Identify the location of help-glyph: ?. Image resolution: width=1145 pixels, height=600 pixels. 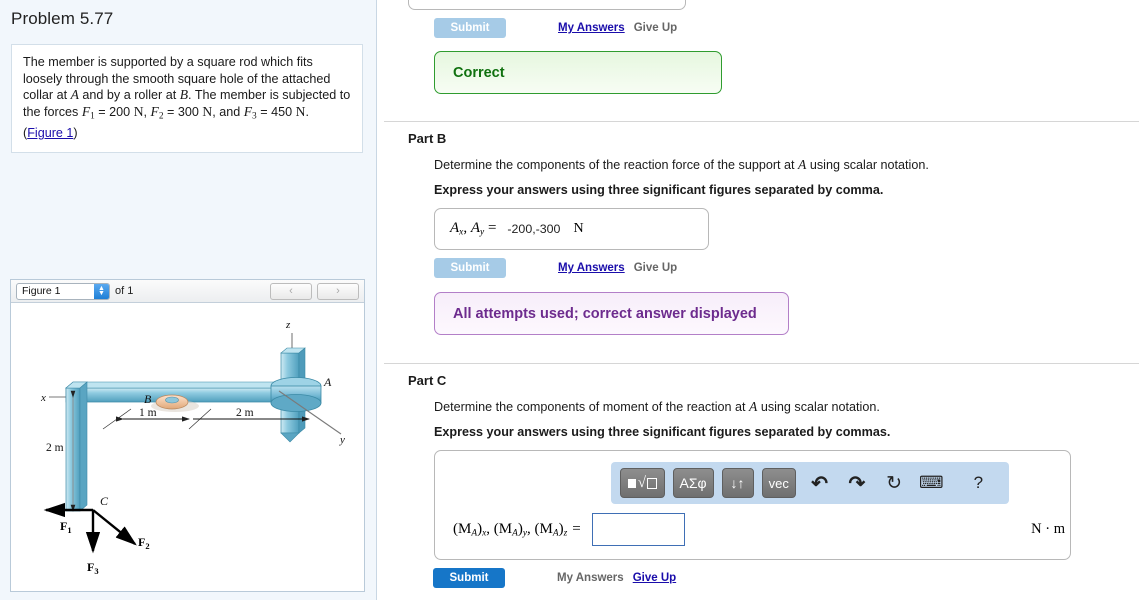
(978, 482).